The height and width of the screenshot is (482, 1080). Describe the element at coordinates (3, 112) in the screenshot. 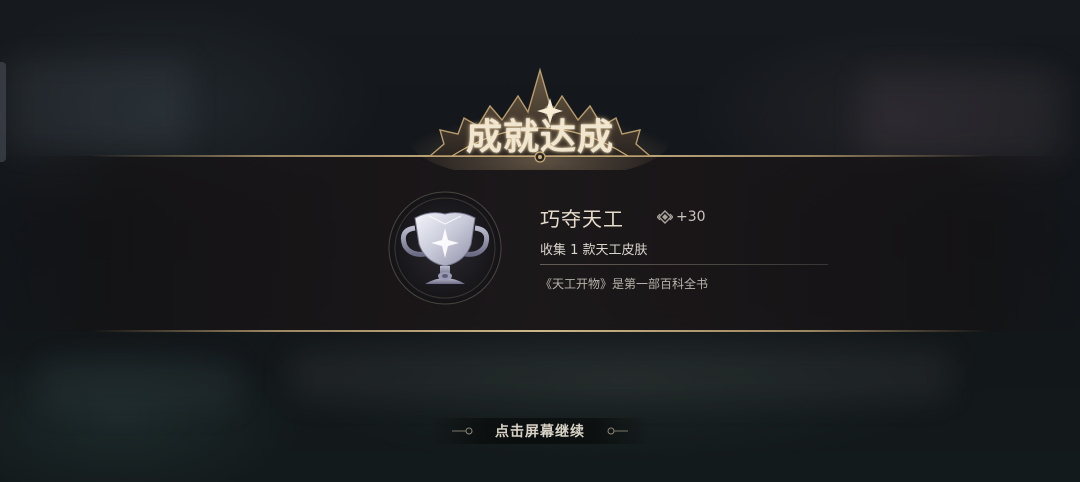

I see `side-pull-handle` at that location.